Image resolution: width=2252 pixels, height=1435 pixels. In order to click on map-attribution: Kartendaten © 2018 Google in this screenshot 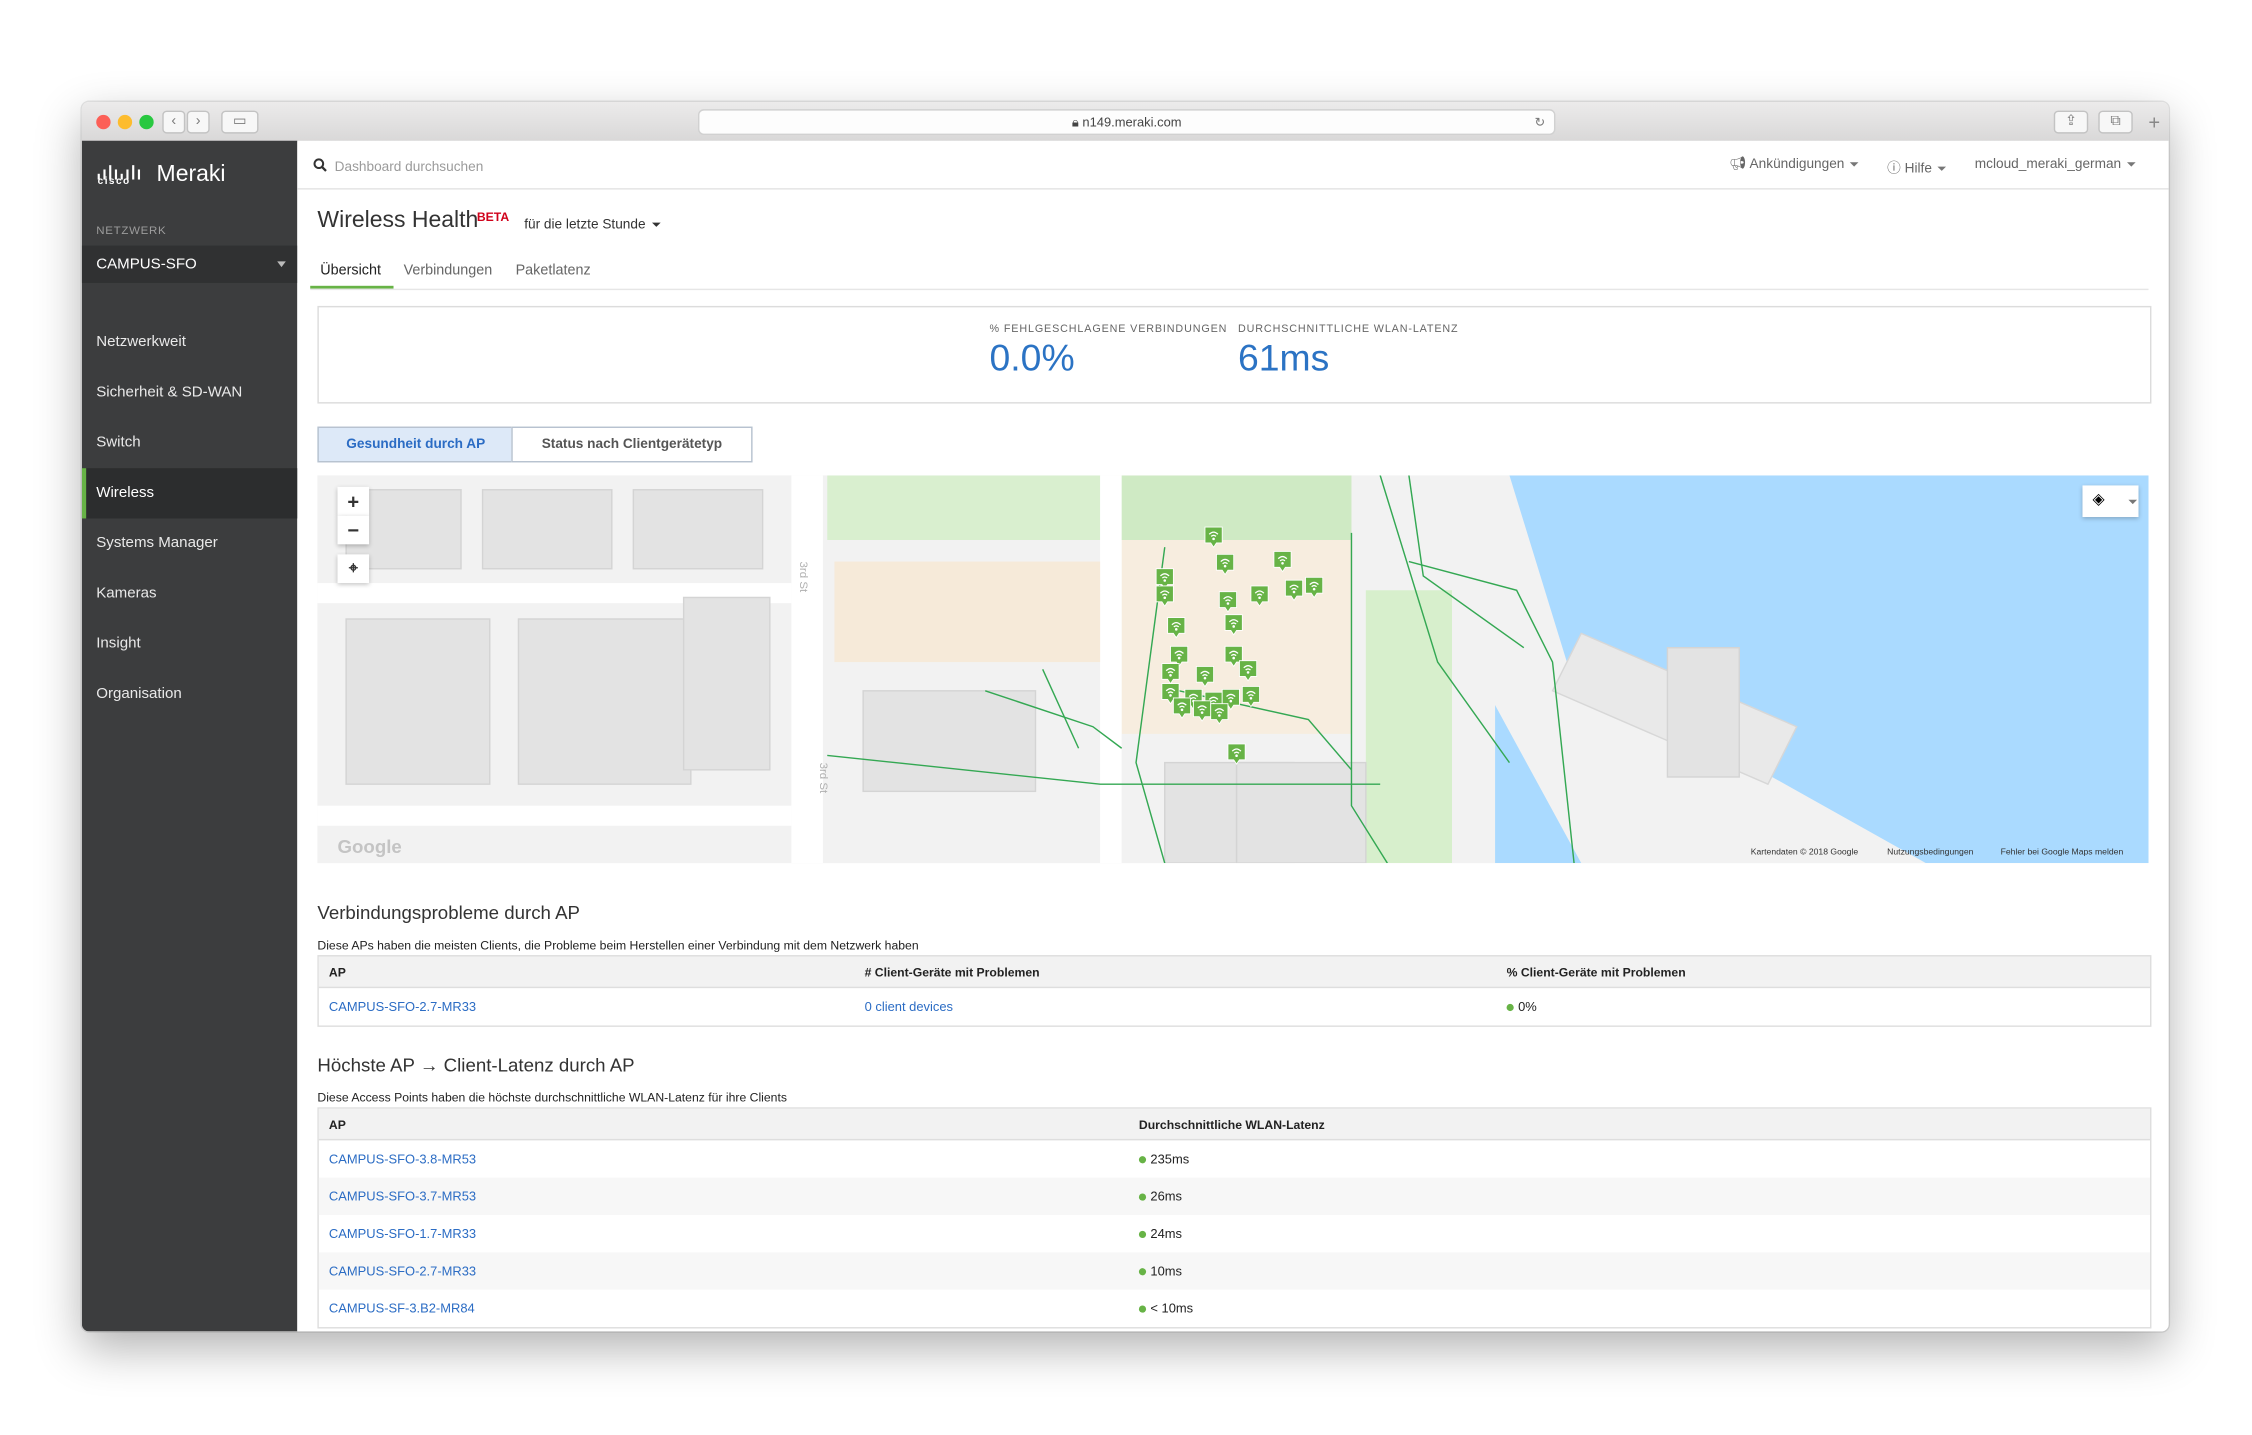, I will do `click(1804, 853)`.